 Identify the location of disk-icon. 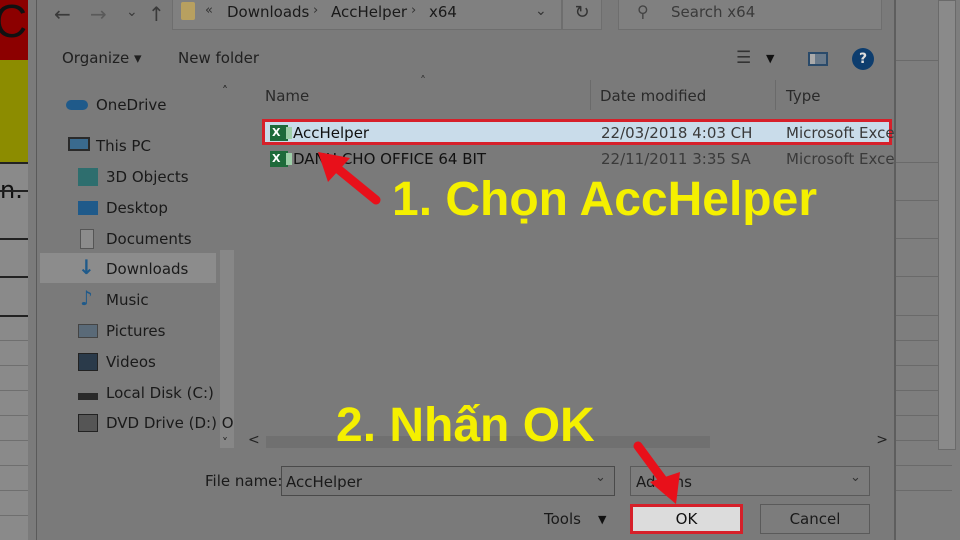
(88, 396).